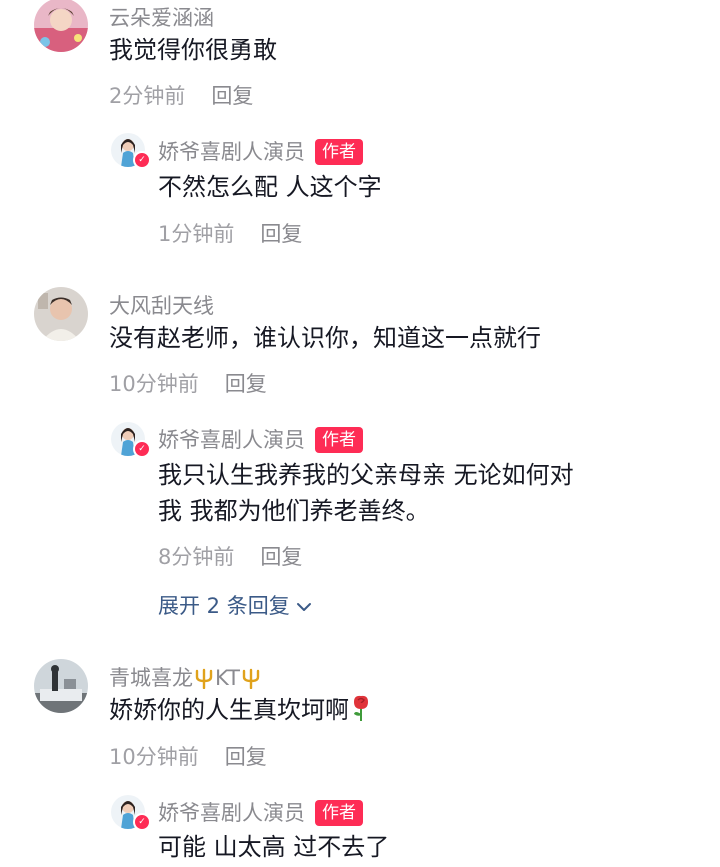 Image resolution: width=720 pixels, height=867 pixels. What do you see at coordinates (366, 475) in the screenshot?
I see `reply-text-line-1: 我只认生我养我的父亲母亲 无论如何对` at bounding box center [366, 475].